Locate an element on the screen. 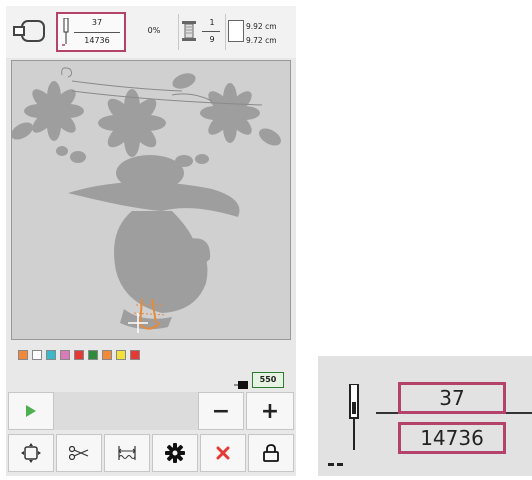  frame-move-button is located at coordinates (31, 453).